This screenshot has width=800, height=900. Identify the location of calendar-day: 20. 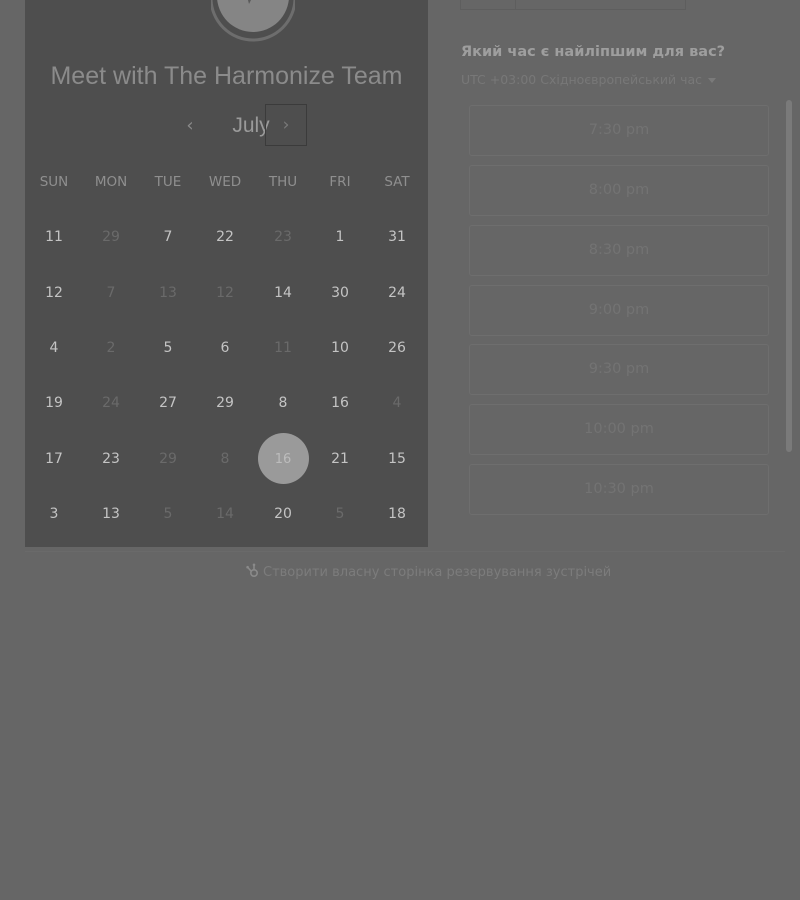
(283, 514).